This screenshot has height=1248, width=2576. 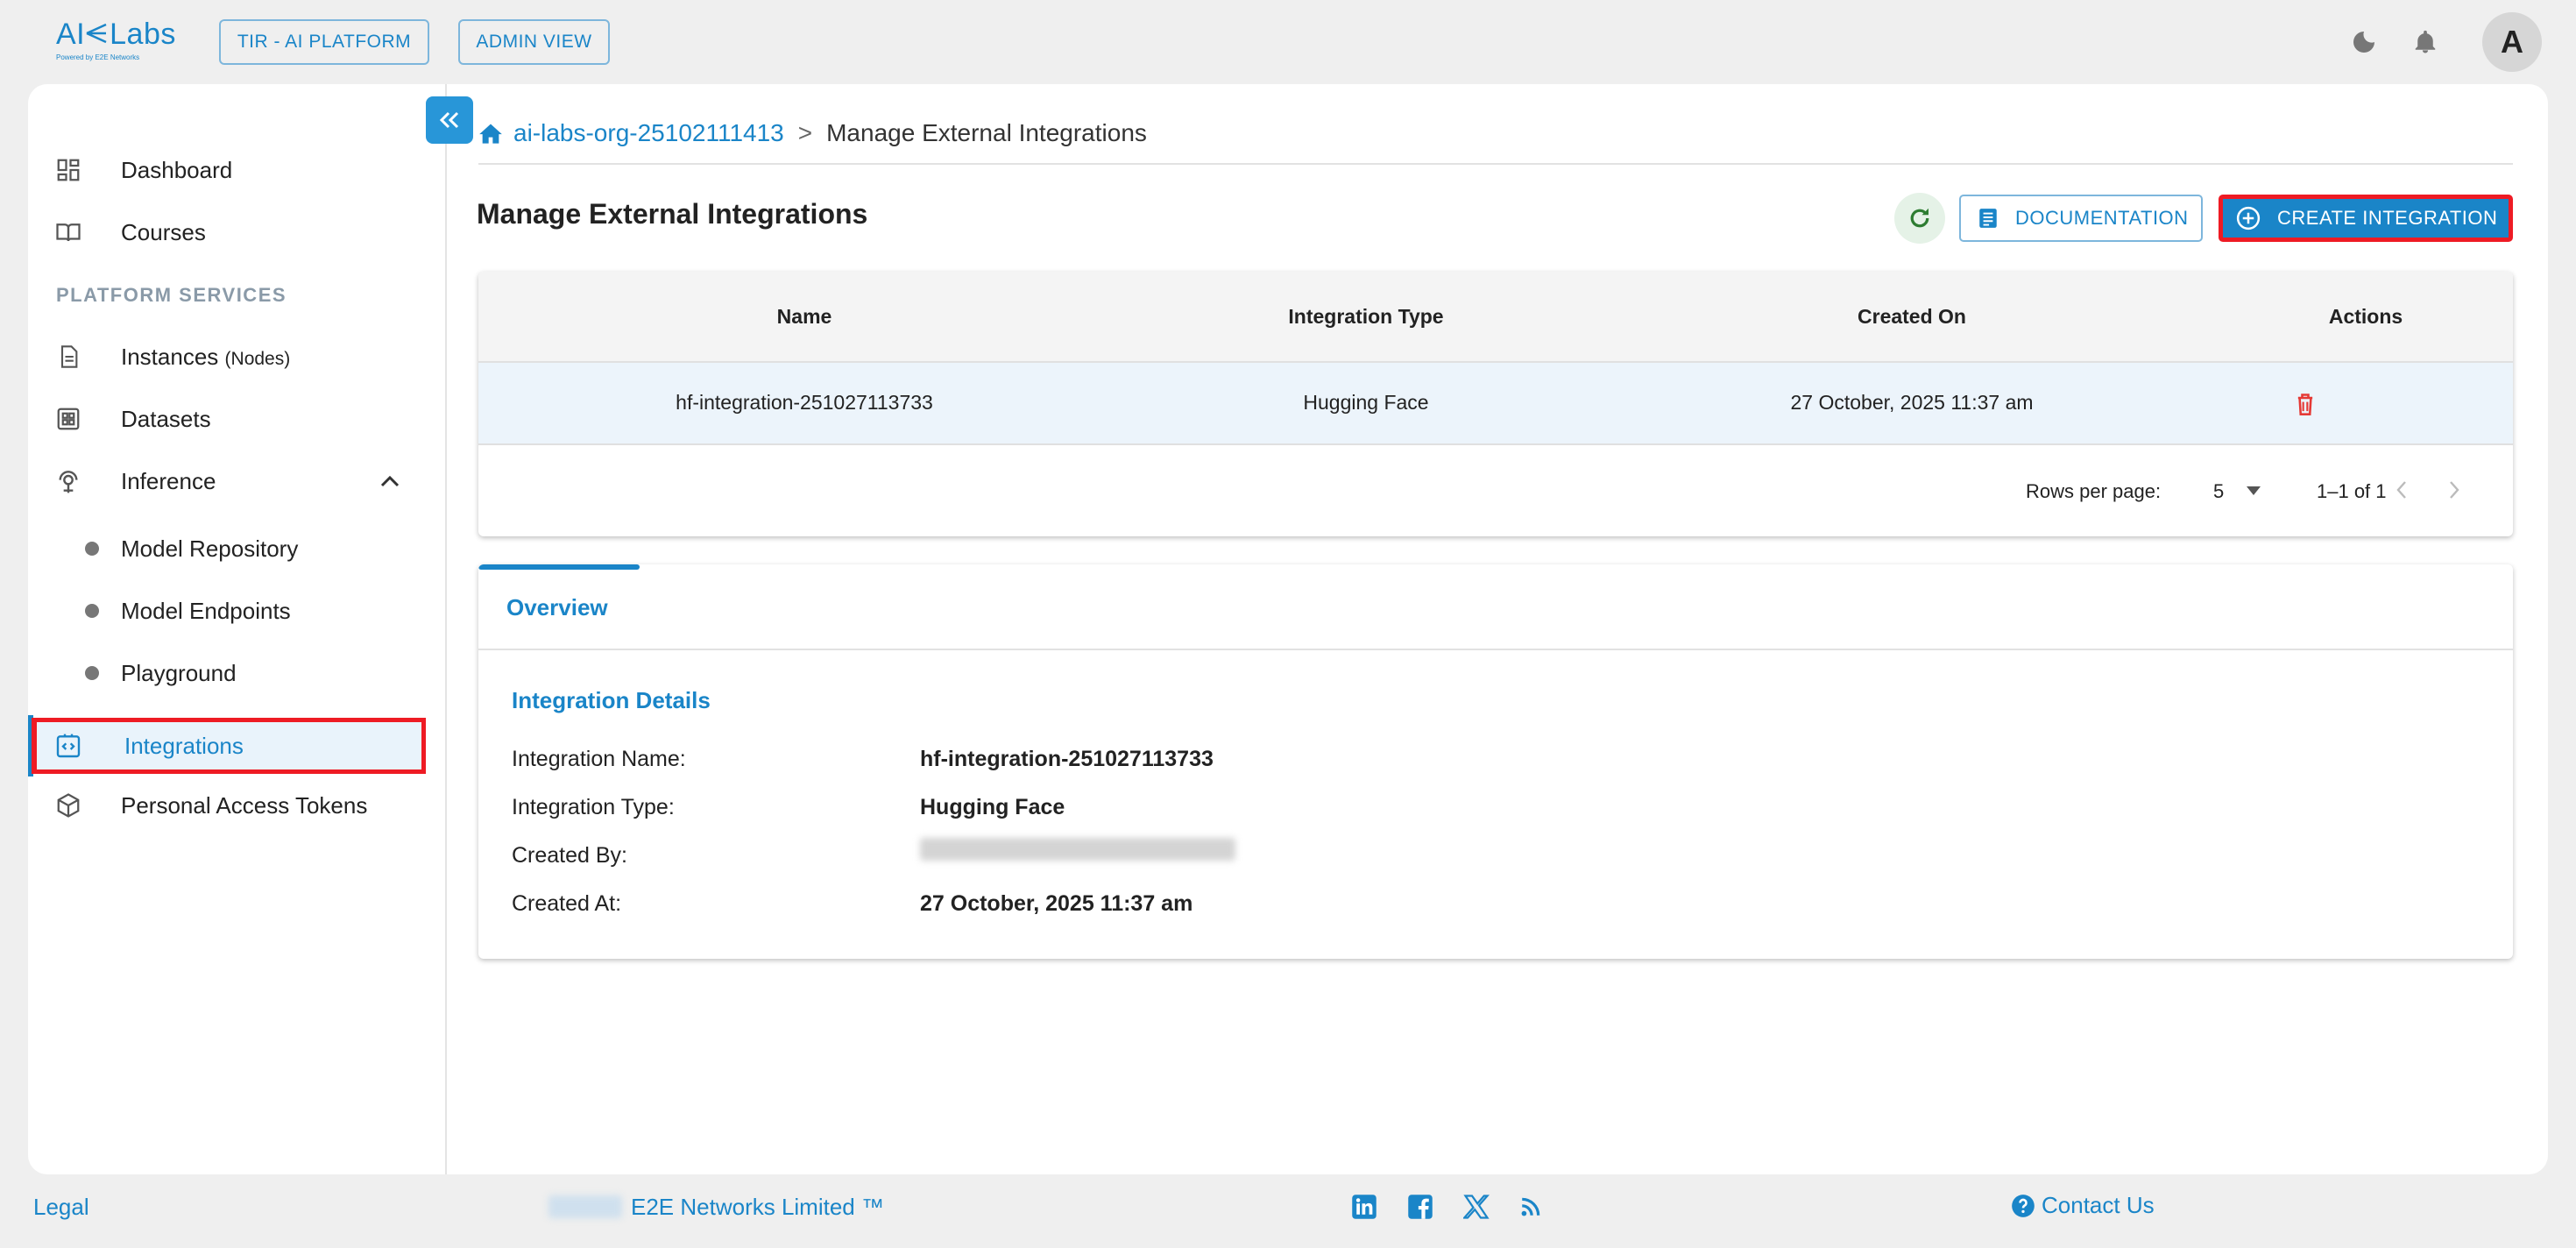 I want to click on blurred-created-by-value, so click(x=1077, y=849).